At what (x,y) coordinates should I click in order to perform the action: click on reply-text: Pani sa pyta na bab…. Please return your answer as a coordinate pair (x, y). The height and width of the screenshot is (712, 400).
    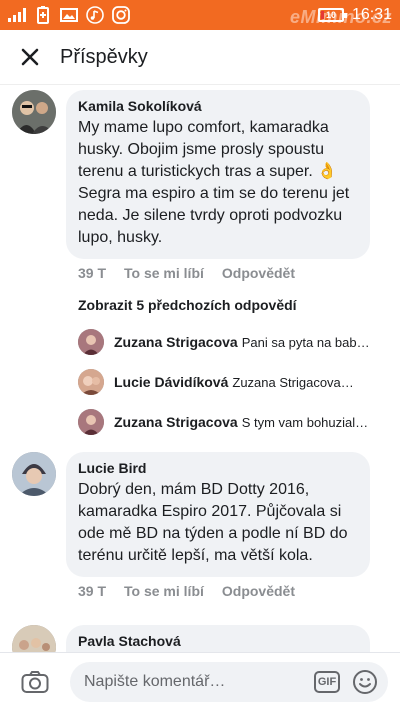
    Looking at the image, I should click on (305, 342).